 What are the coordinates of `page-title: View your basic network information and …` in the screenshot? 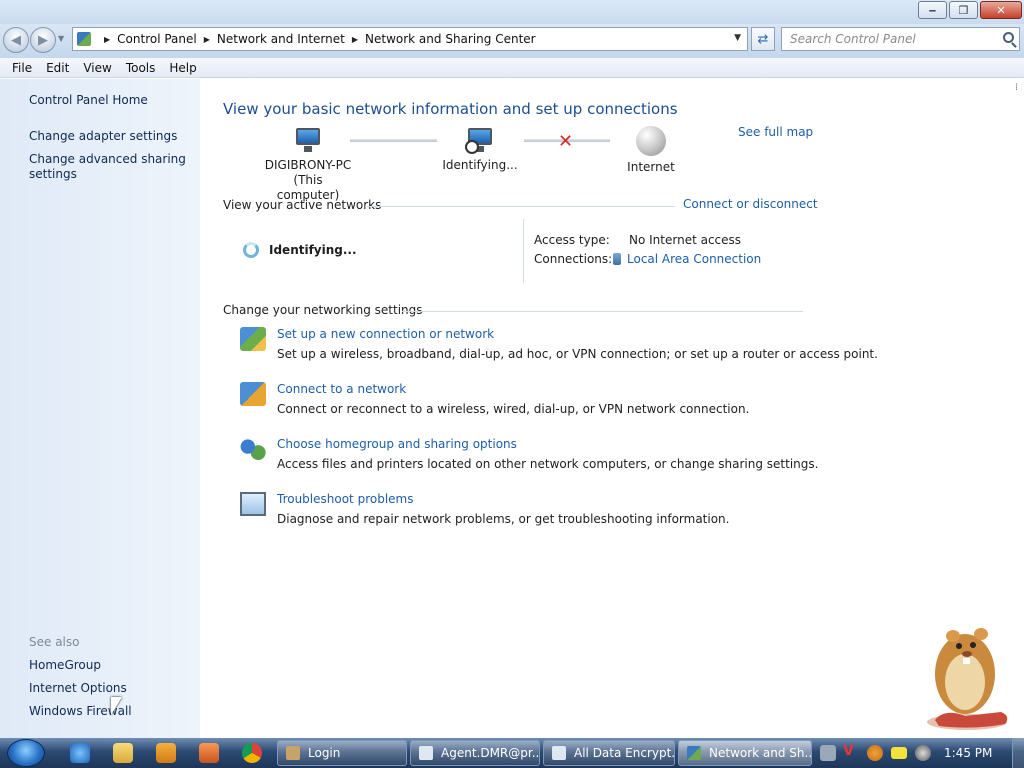 It's located at (450, 109).